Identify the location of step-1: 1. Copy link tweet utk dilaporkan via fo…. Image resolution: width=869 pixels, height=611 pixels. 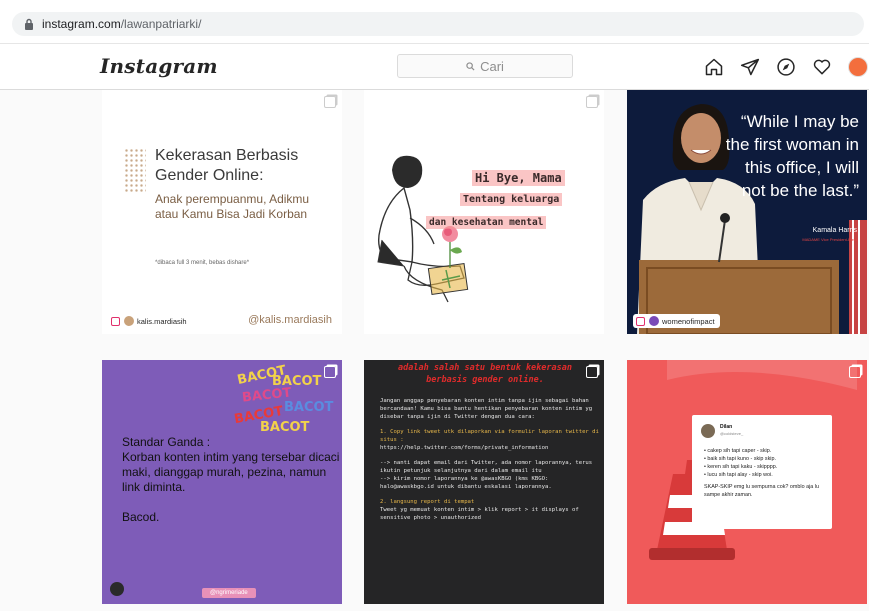
(489, 436).